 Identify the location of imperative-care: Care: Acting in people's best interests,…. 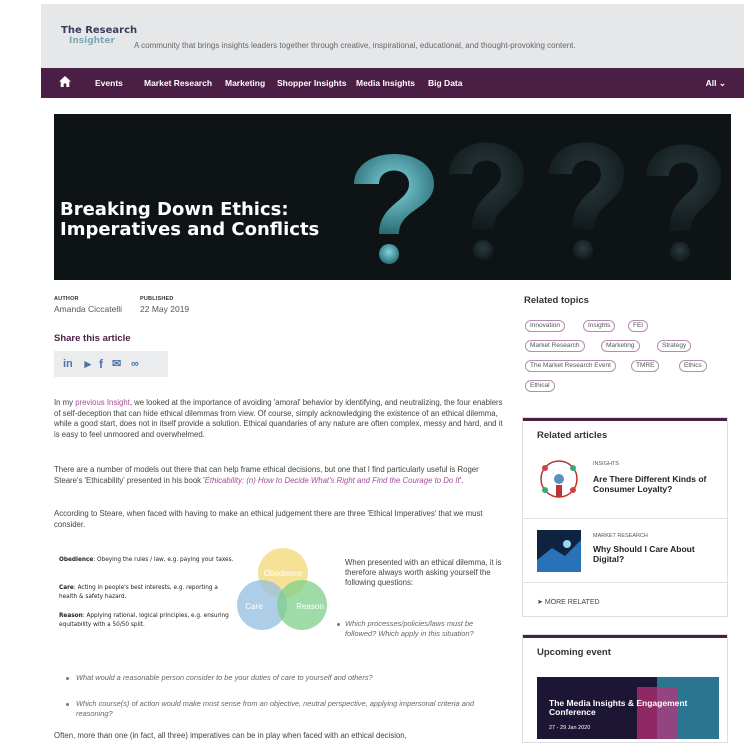
(146, 592).